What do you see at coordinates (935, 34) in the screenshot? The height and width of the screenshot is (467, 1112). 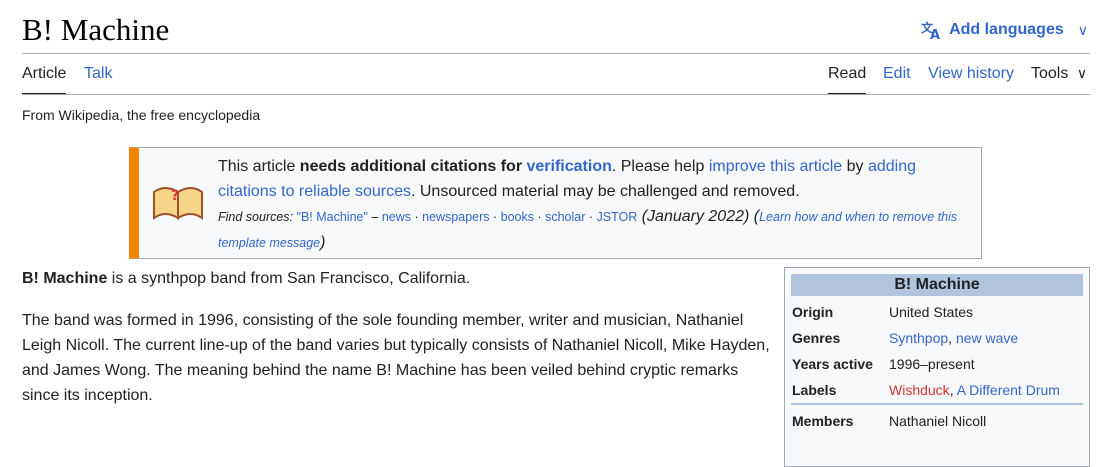 I see `svg-text: A` at bounding box center [935, 34].